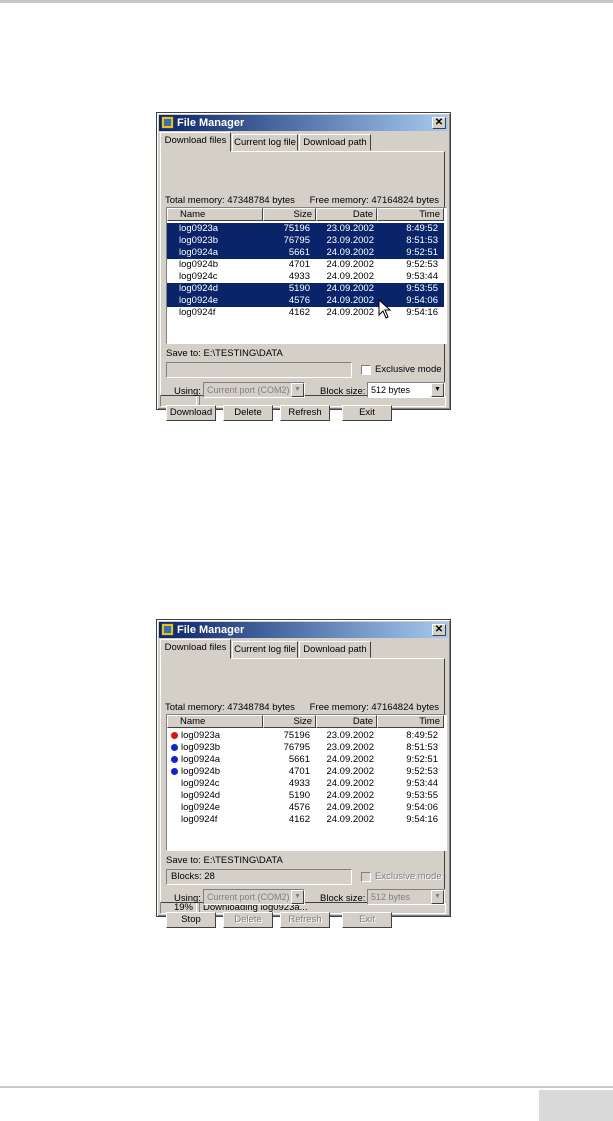 The height and width of the screenshot is (1121, 613). I want to click on row-name: log0924e, so click(201, 807).